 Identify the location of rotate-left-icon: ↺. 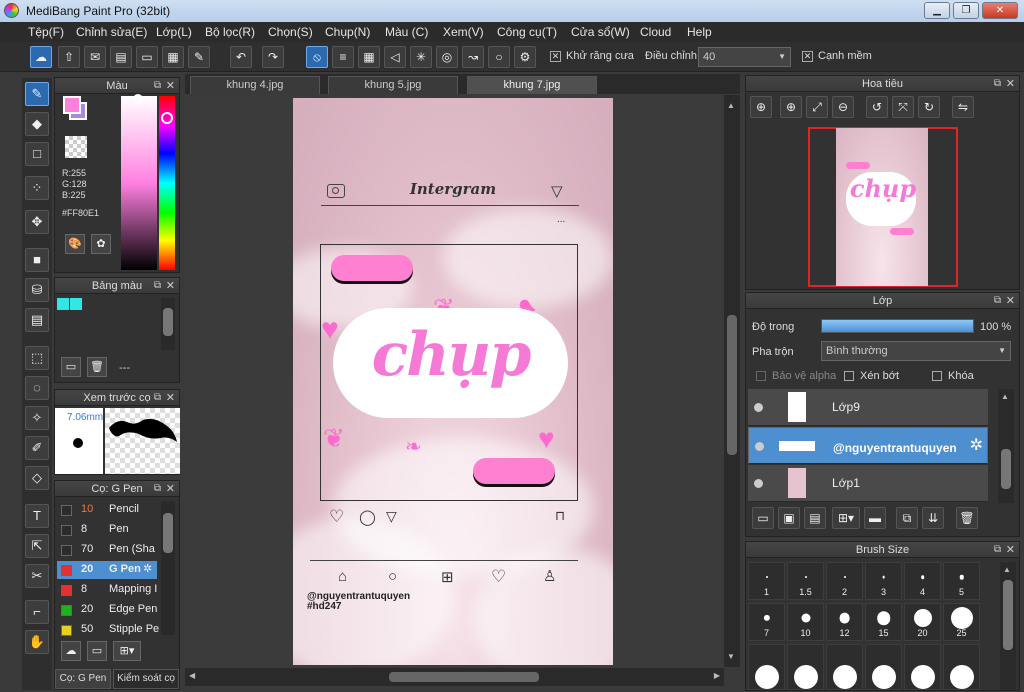
(877, 107).